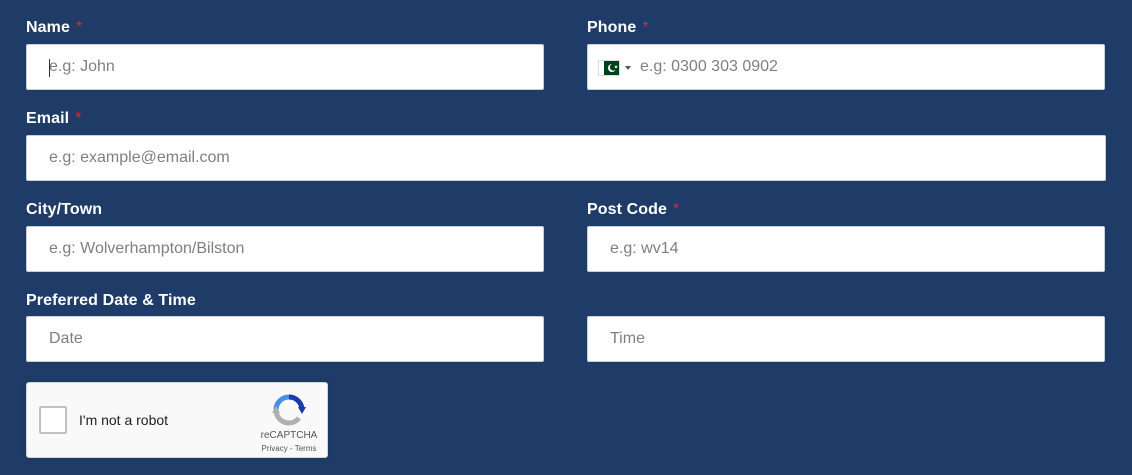 The image size is (1132, 475). I want to click on email-label-text: Email, so click(48, 118).